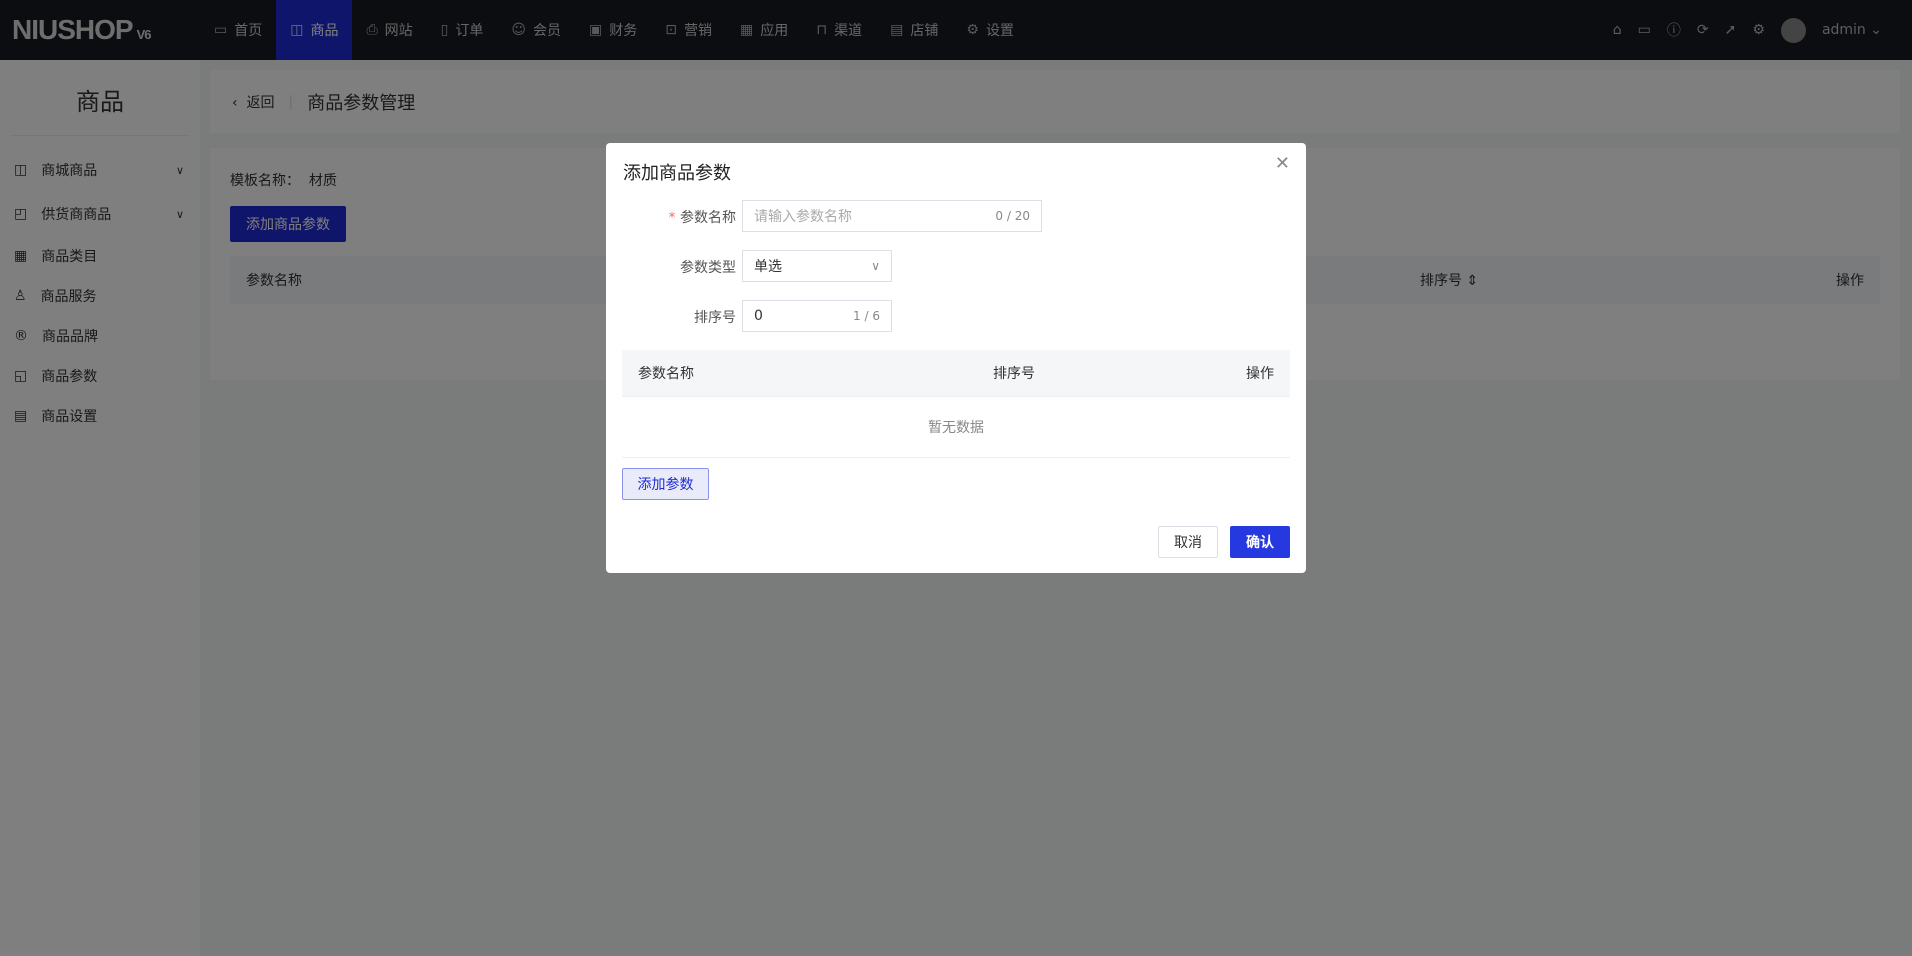 This screenshot has width=1912, height=956. What do you see at coordinates (1188, 542) in the screenshot?
I see `cancel-button: 取消` at bounding box center [1188, 542].